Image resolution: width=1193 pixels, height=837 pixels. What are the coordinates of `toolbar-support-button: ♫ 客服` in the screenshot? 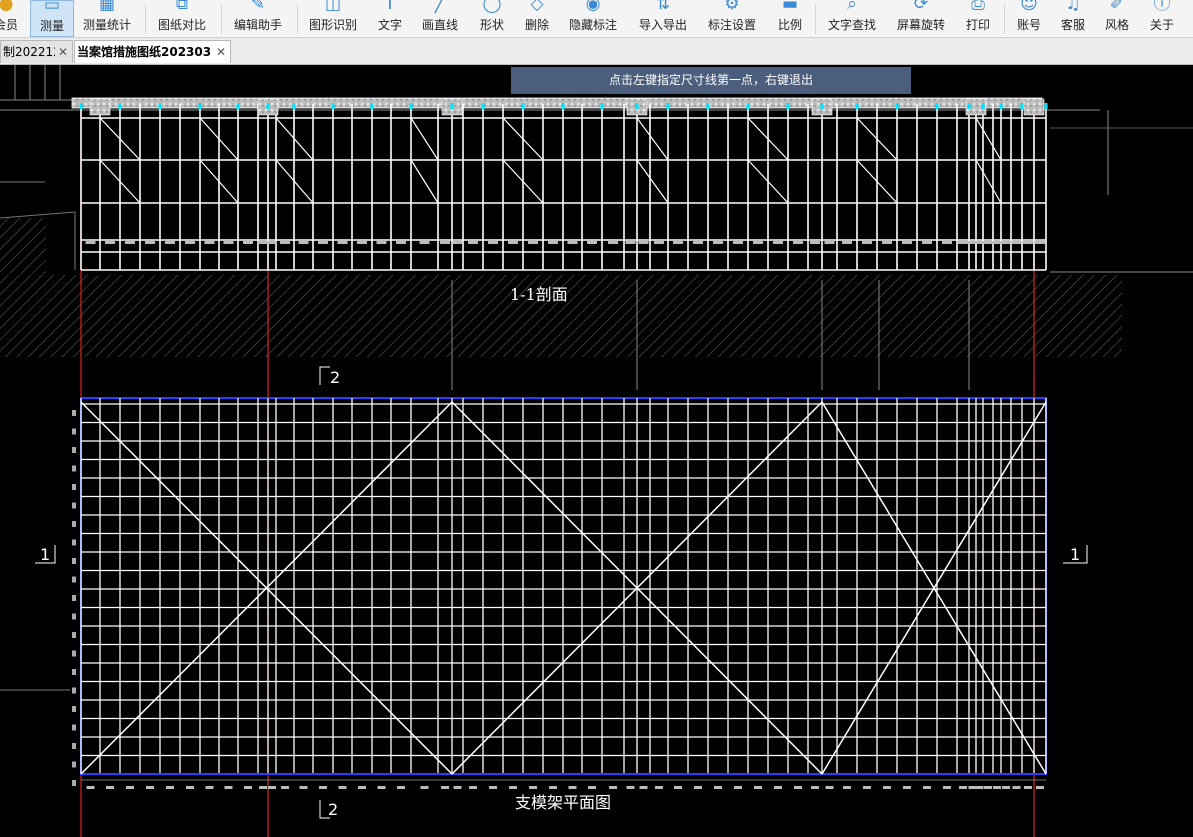 It's located at (1073, 18).